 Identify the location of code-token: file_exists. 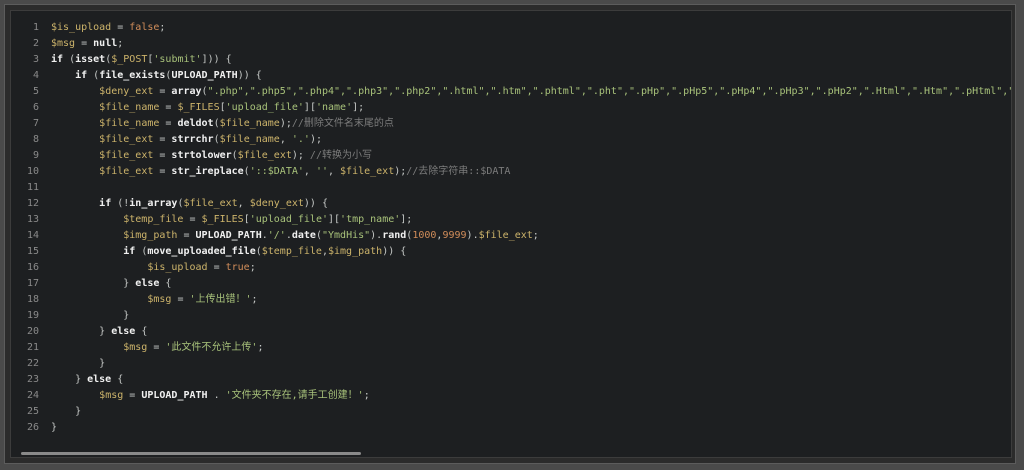
(132, 75).